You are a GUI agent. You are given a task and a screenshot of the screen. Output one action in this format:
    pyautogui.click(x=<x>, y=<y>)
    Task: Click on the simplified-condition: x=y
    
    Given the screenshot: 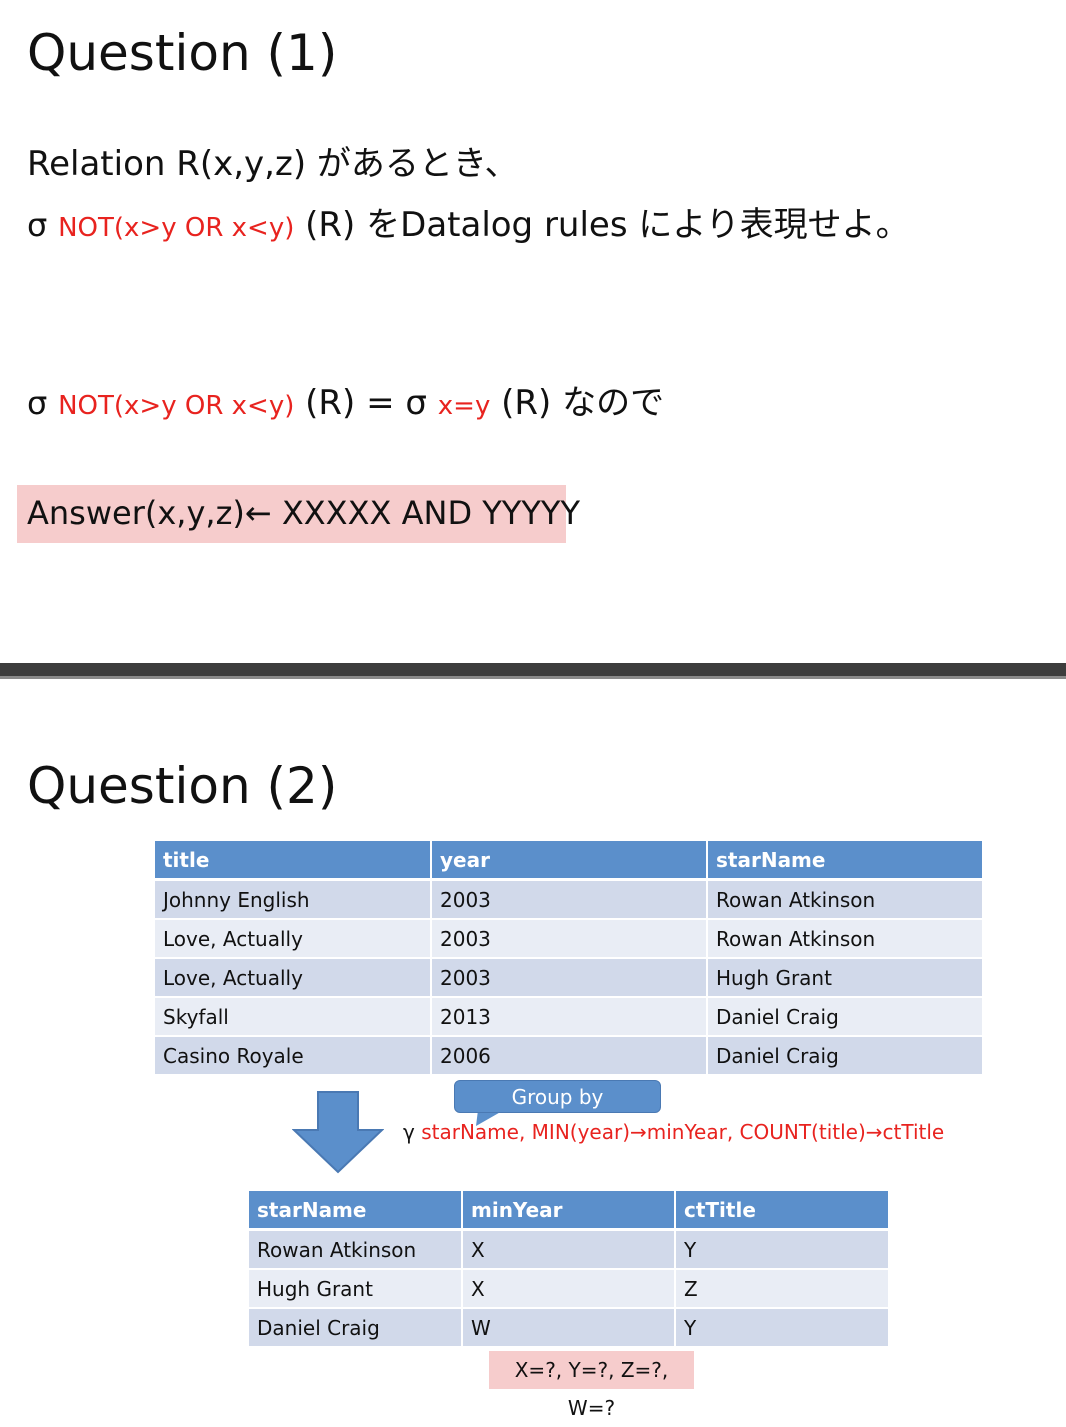 What is the action you would take?
    pyautogui.click(x=464, y=406)
    